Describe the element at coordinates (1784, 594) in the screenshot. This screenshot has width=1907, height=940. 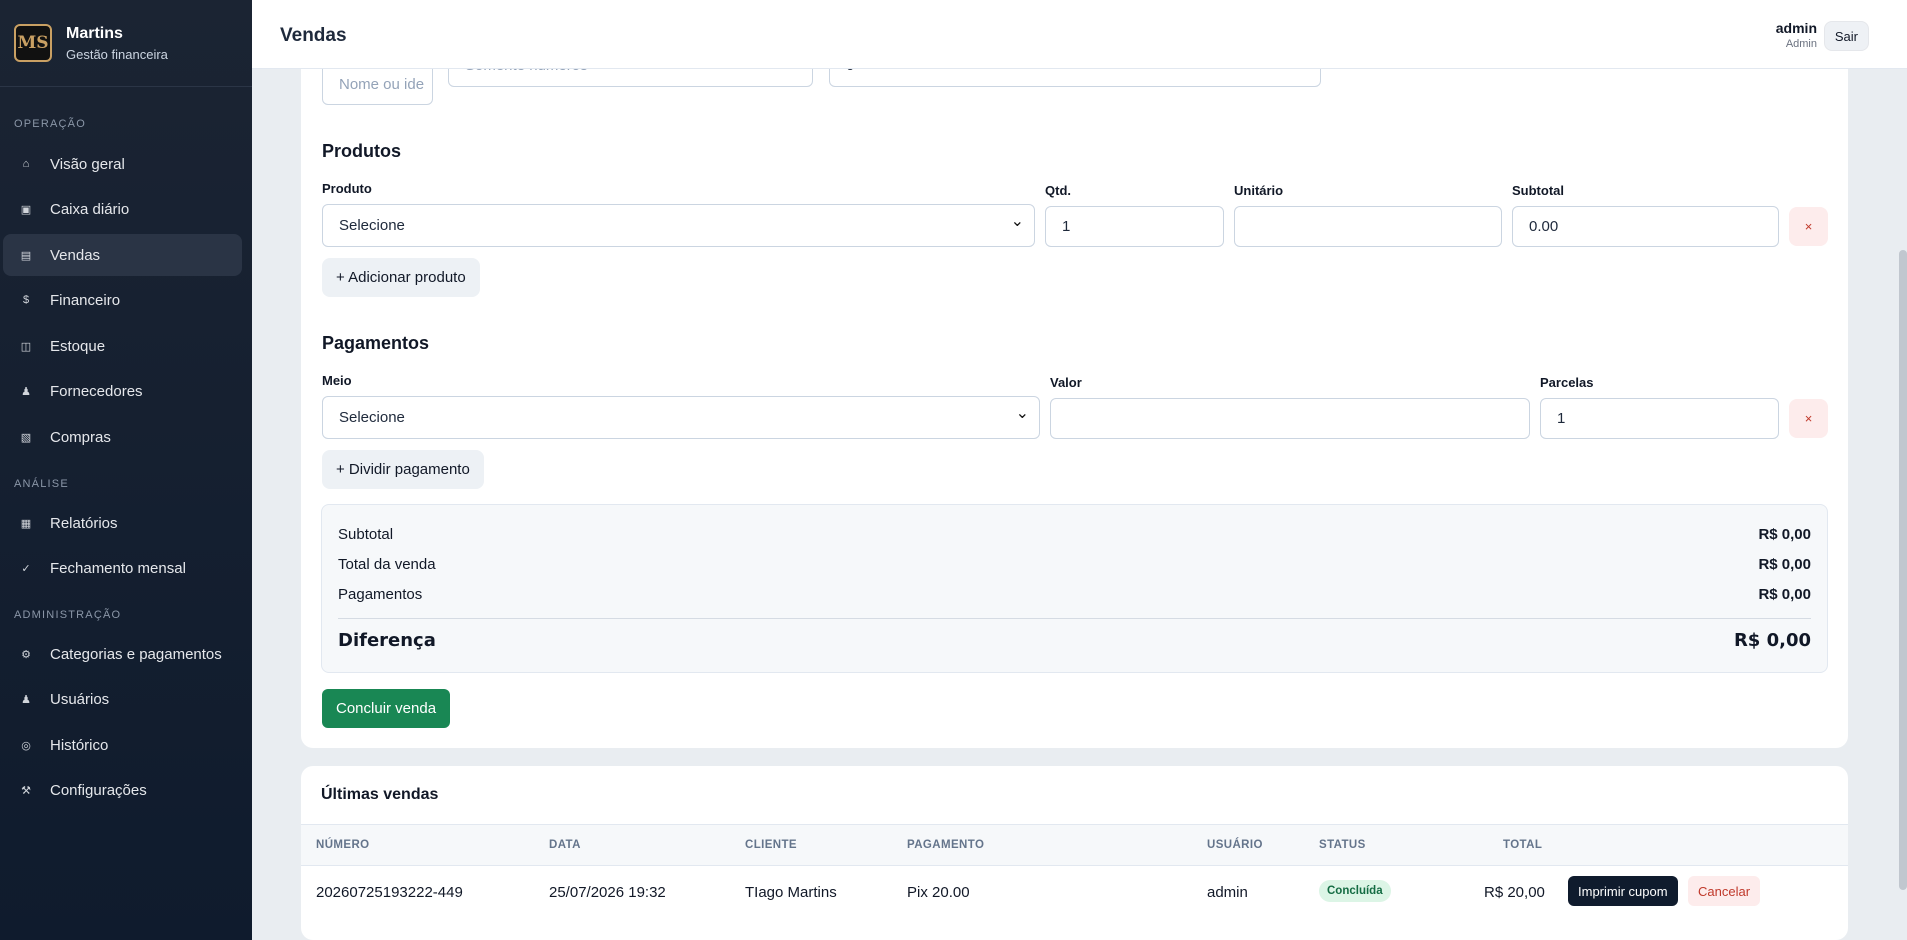
I see `summary-payments-value: R$ 0,00` at that location.